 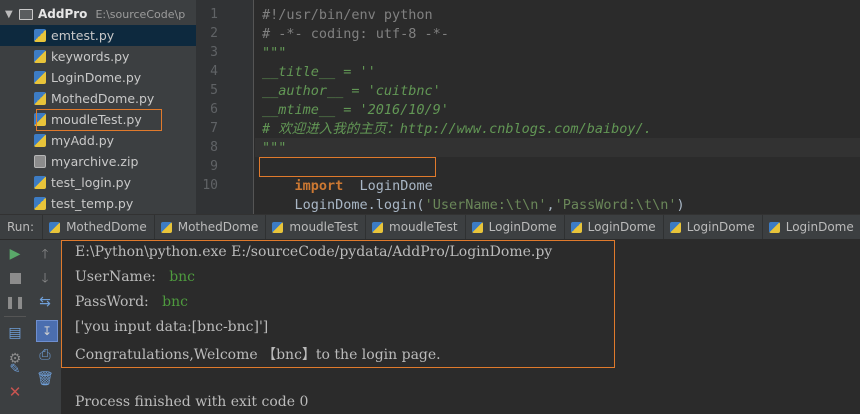 I want to click on zip-file-icon, so click(x=40, y=161).